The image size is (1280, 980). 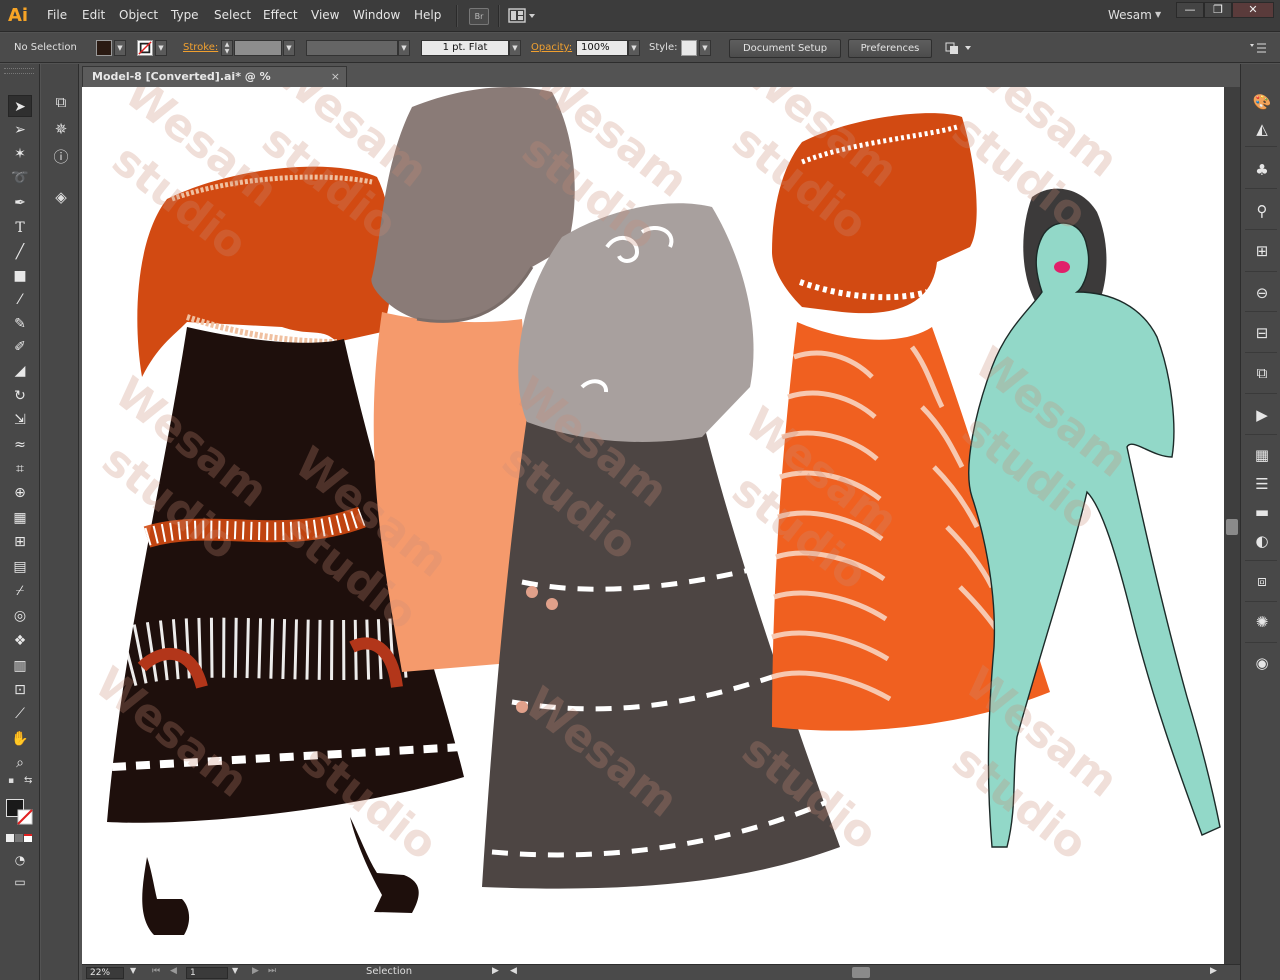 I want to click on lasso-tool-icon: ➰, so click(x=20, y=178).